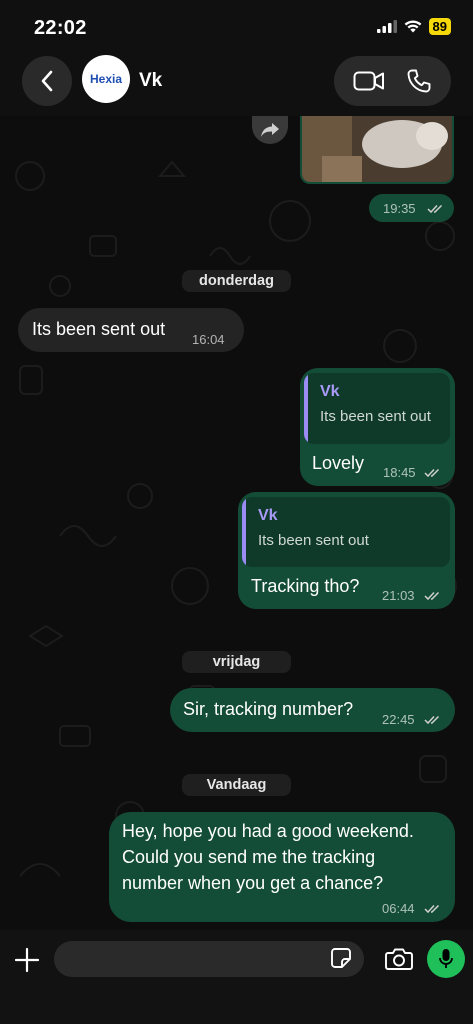 The image size is (473, 1024). I want to click on message-text: Sir, tracking number?, so click(268, 709).